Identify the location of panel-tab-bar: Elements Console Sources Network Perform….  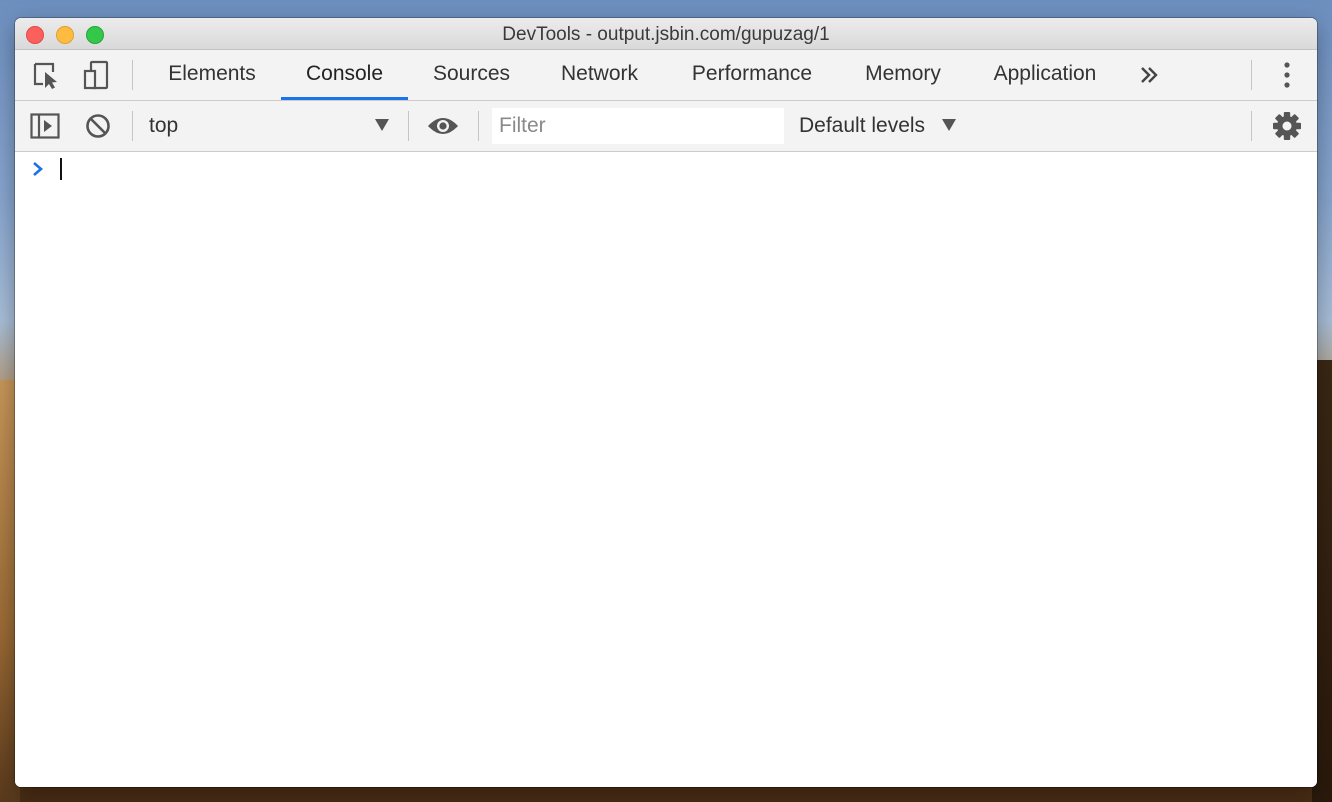
(666, 75).